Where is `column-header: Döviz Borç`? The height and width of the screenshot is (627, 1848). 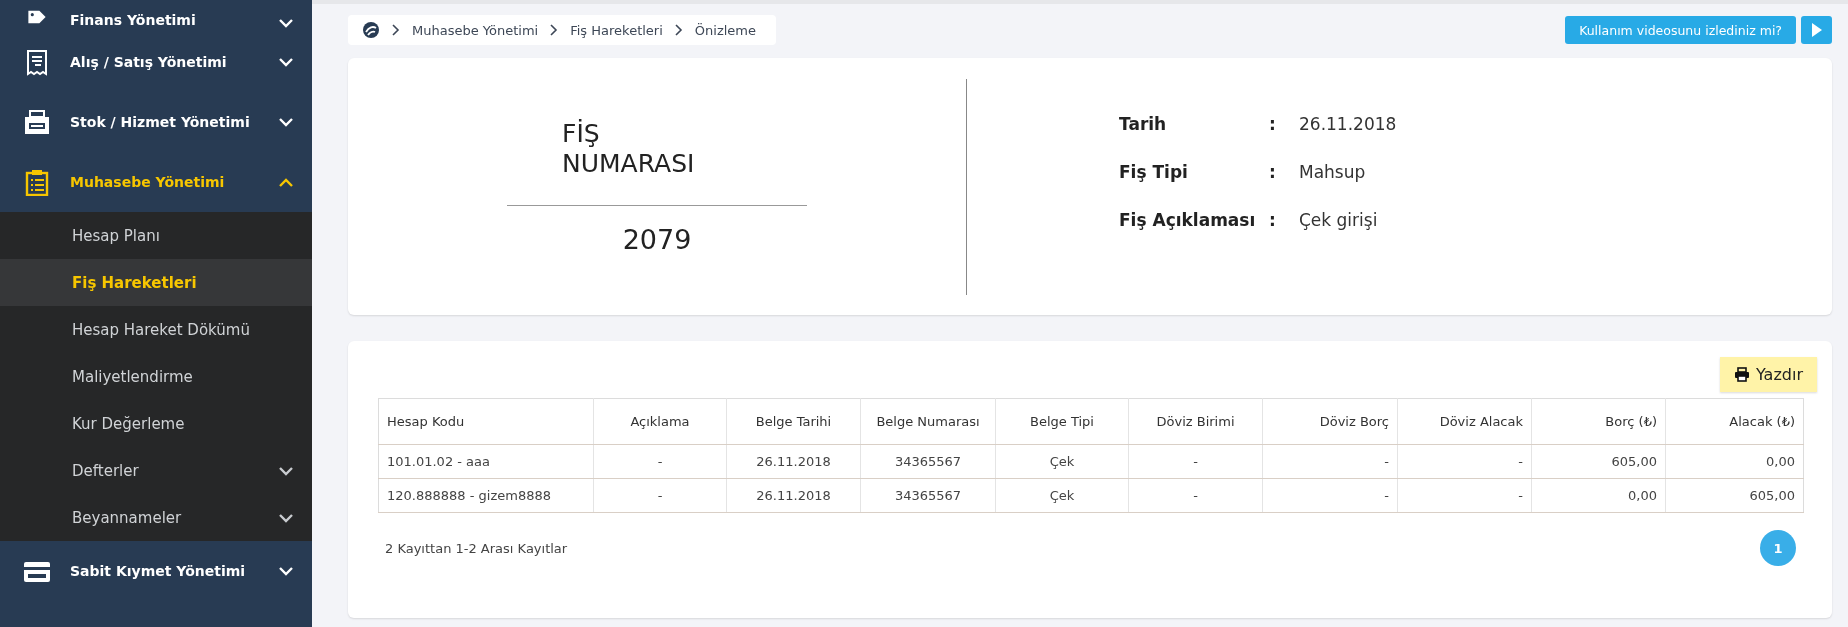
column-header: Döviz Borç is located at coordinates (1330, 421).